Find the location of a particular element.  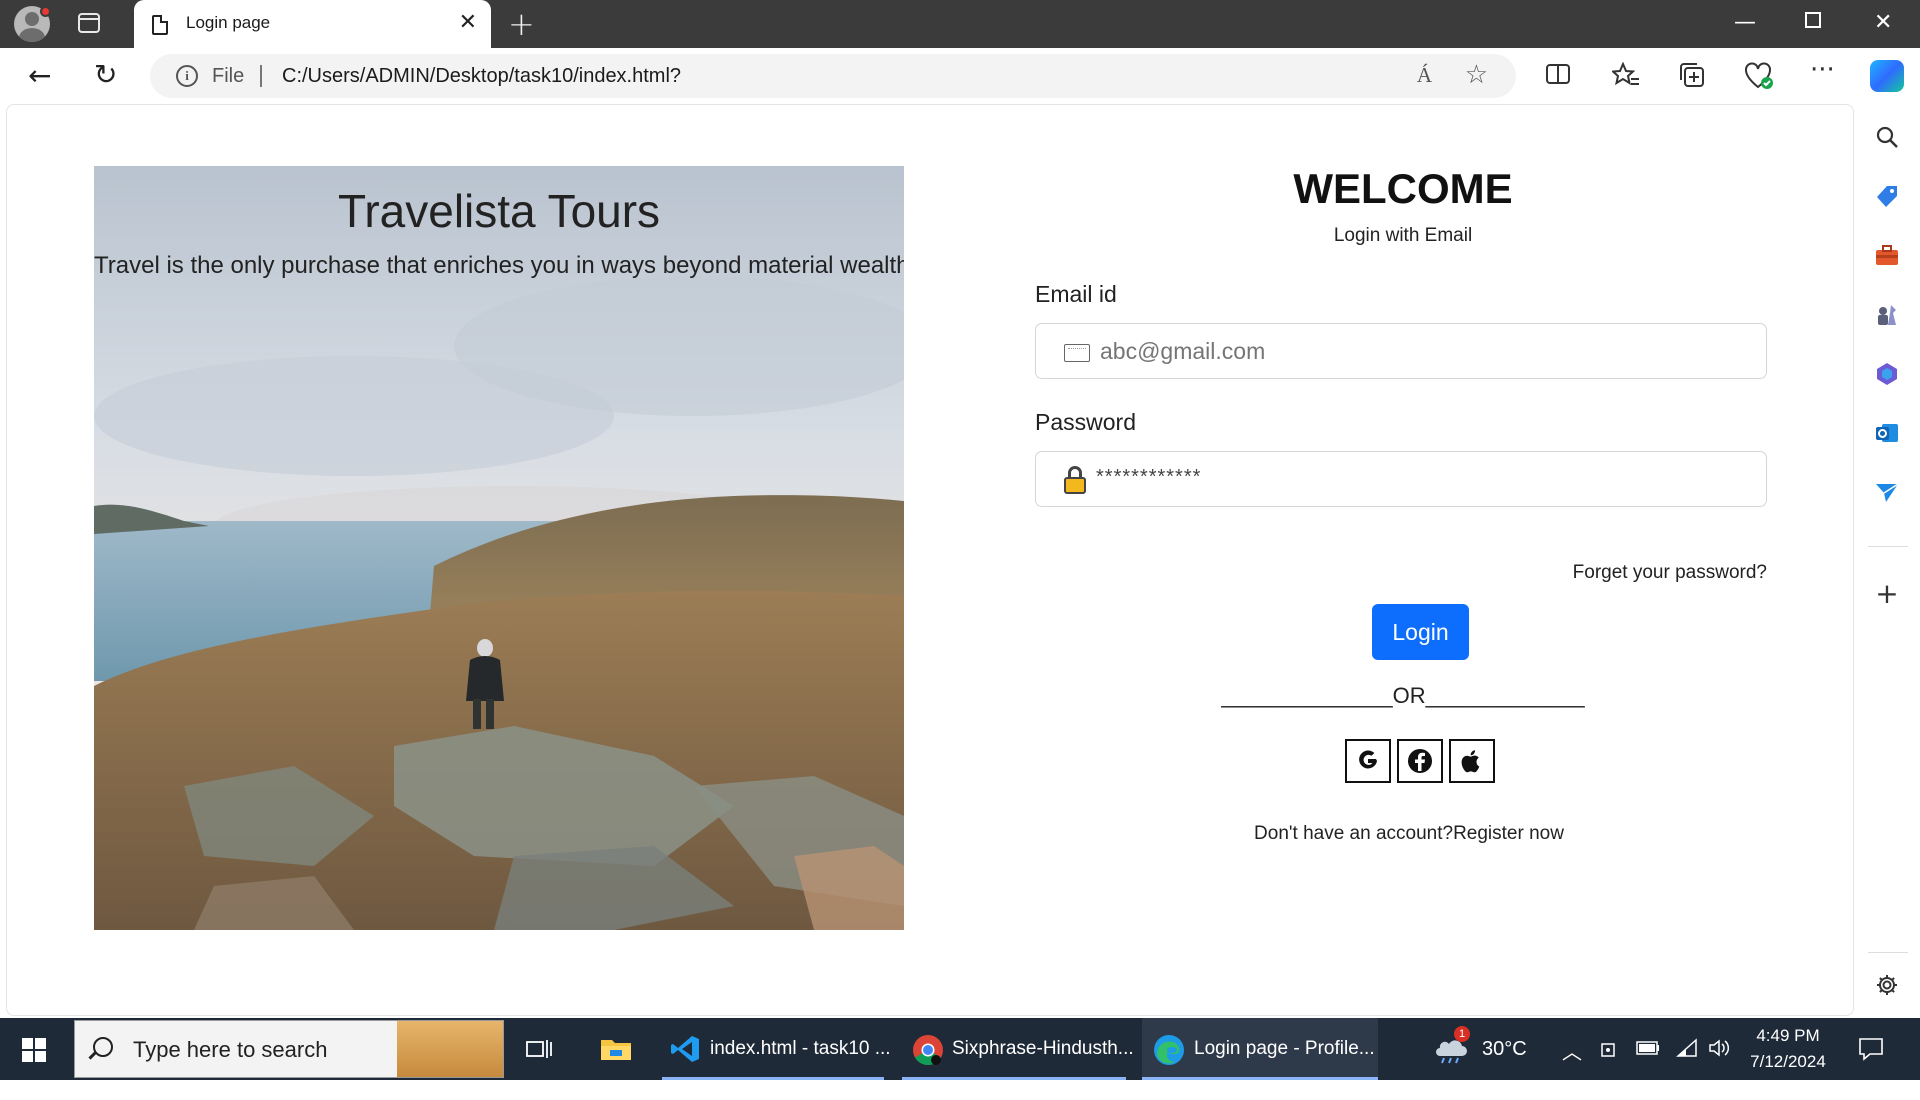

more-options-icon: ··· is located at coordinates (1822, 70).